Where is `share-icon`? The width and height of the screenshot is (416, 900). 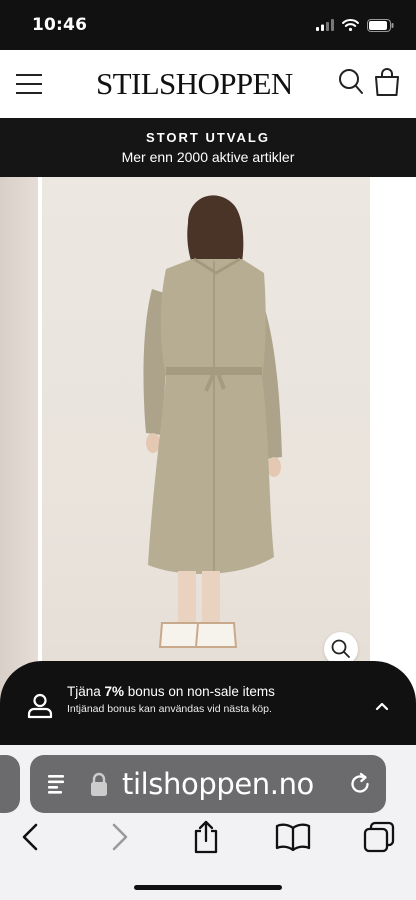
share-icon is located at coordinates (206, 837).